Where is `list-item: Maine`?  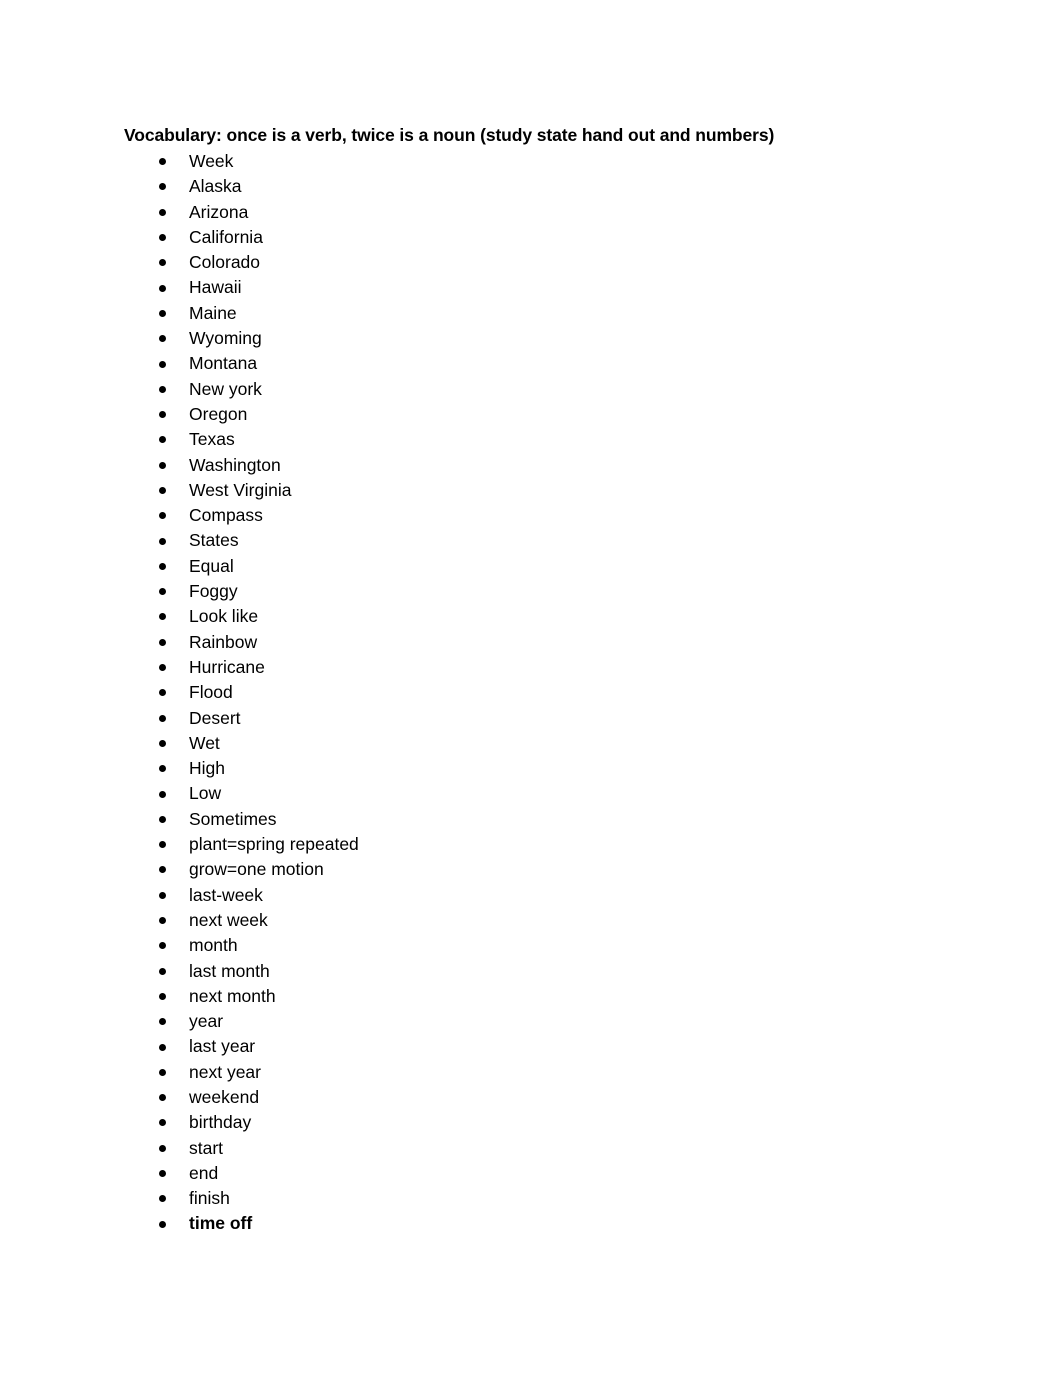
list-item: Maine is located at coordinates (534, 313).